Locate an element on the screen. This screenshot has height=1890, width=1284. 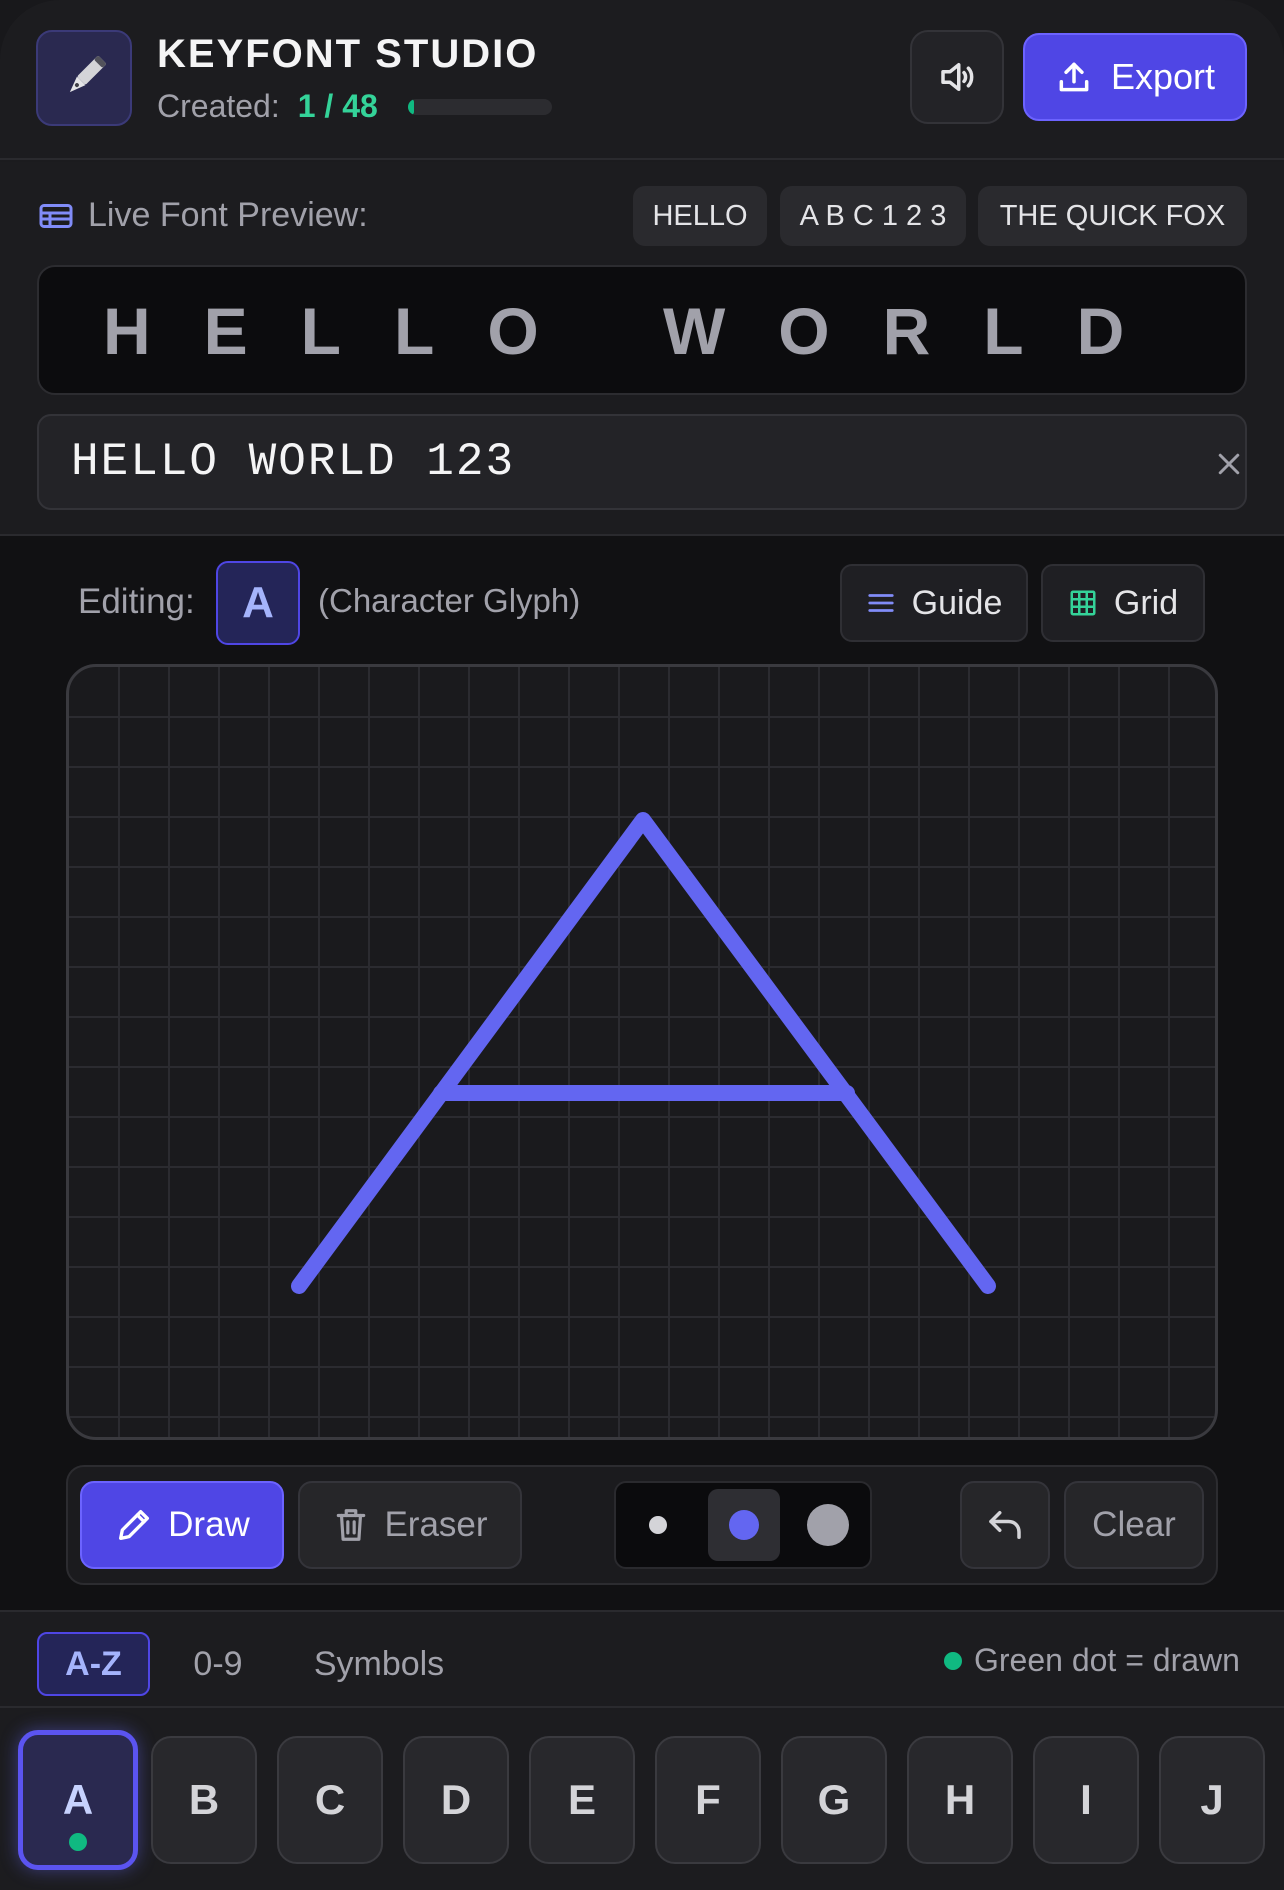
app-title: KEYFONT STUDIO is located at coordinates (348, 54).